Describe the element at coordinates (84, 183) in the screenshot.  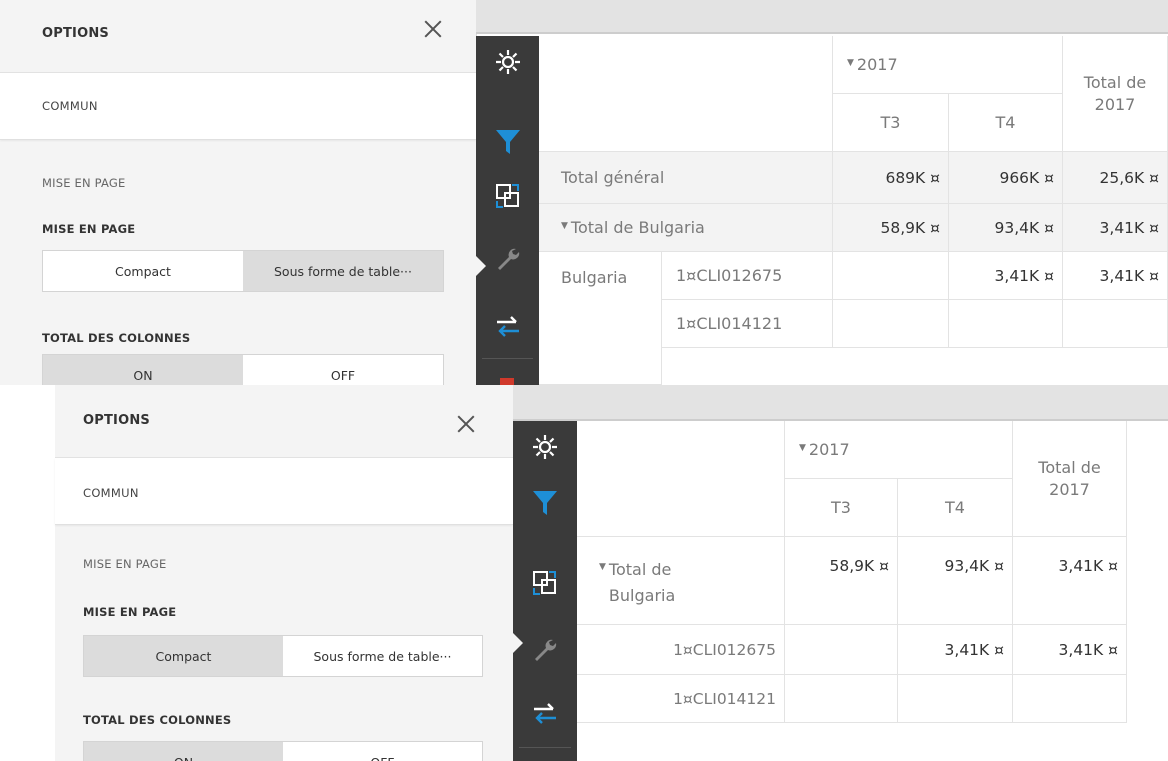
I see `group-label-layout: MISE EN PAGE` at that location.